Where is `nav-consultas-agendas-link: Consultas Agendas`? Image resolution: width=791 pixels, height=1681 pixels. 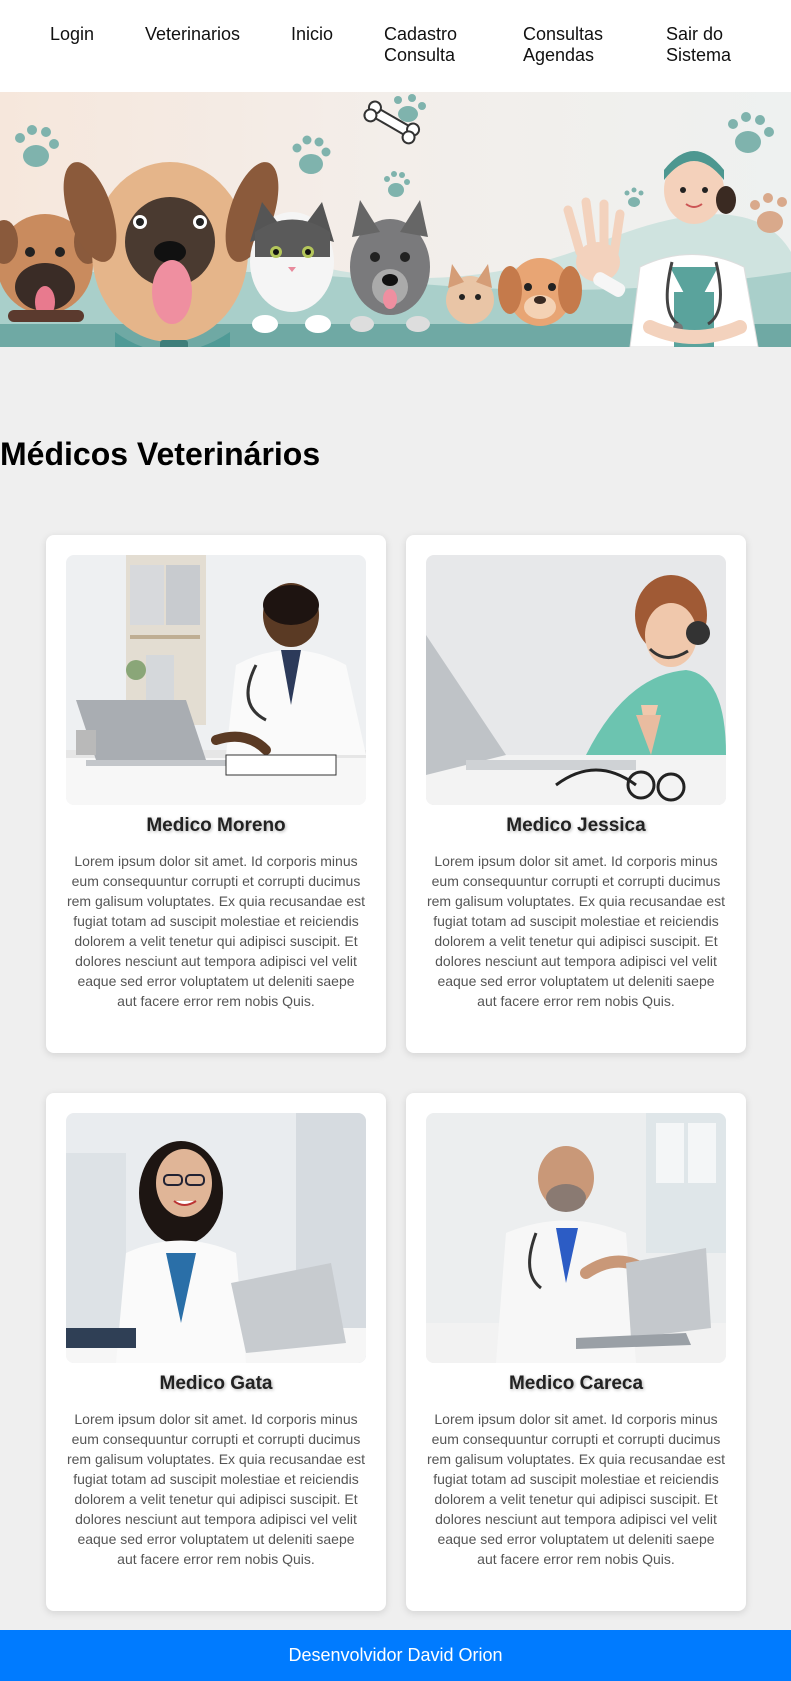 nav-consultas-agendas-link: Consultas Agendas is located at coordinates (570, 45).